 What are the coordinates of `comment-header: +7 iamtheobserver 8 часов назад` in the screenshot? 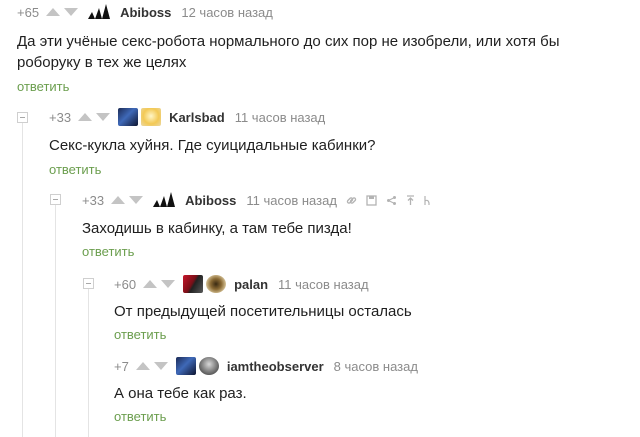 It's located at (266, 366).